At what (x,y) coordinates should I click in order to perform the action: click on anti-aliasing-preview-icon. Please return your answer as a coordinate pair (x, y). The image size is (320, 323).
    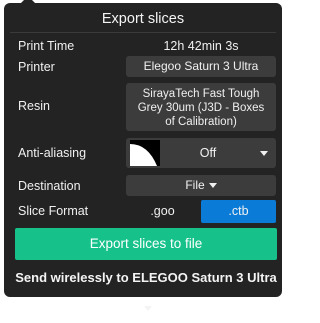
    Looking at the image, I should click on (145, 153).